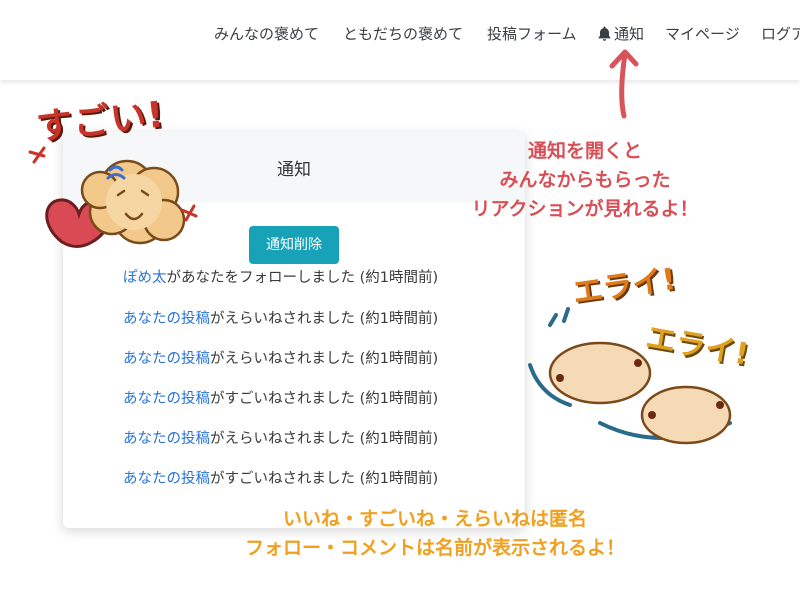 The width and height of the screenshot is (800, 600). Describe the element at coordinates (434, 548) in the screenshot. I see `annotation-line: フォロー・コメントは名前が表示されるよ！` at that location.